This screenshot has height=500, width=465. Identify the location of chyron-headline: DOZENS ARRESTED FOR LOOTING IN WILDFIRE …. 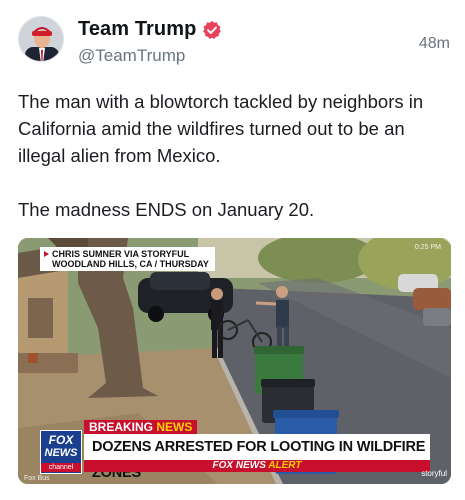
(257, 457).